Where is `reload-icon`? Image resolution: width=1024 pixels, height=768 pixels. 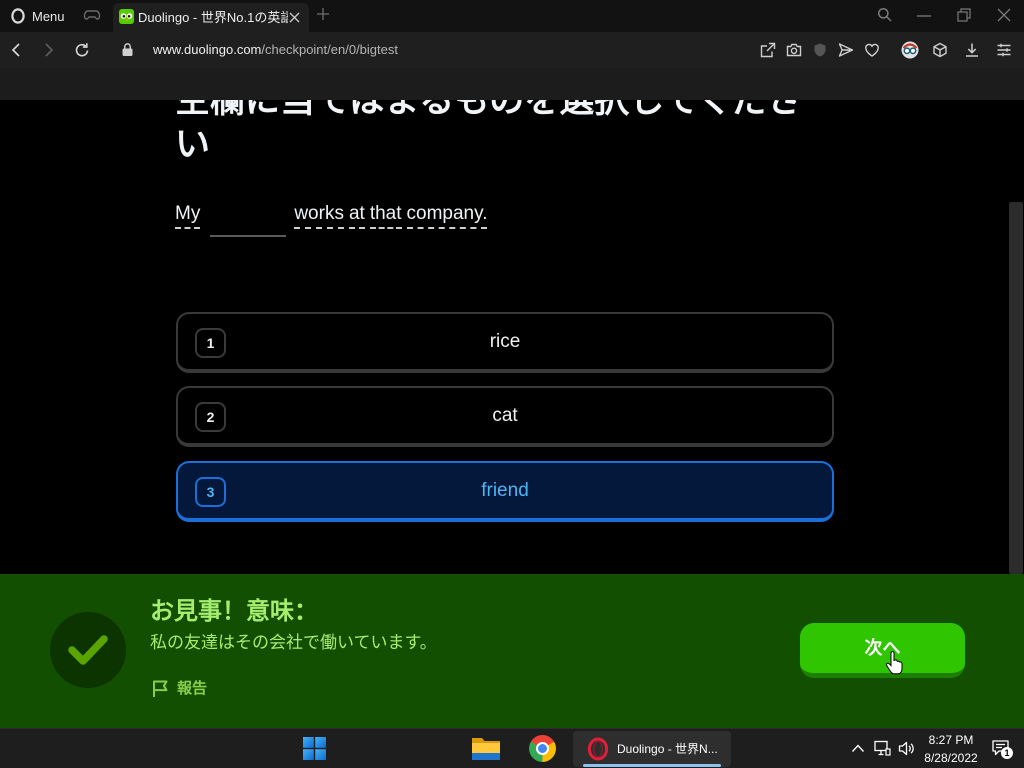
reload-icon is located at coordinates (82, 50).